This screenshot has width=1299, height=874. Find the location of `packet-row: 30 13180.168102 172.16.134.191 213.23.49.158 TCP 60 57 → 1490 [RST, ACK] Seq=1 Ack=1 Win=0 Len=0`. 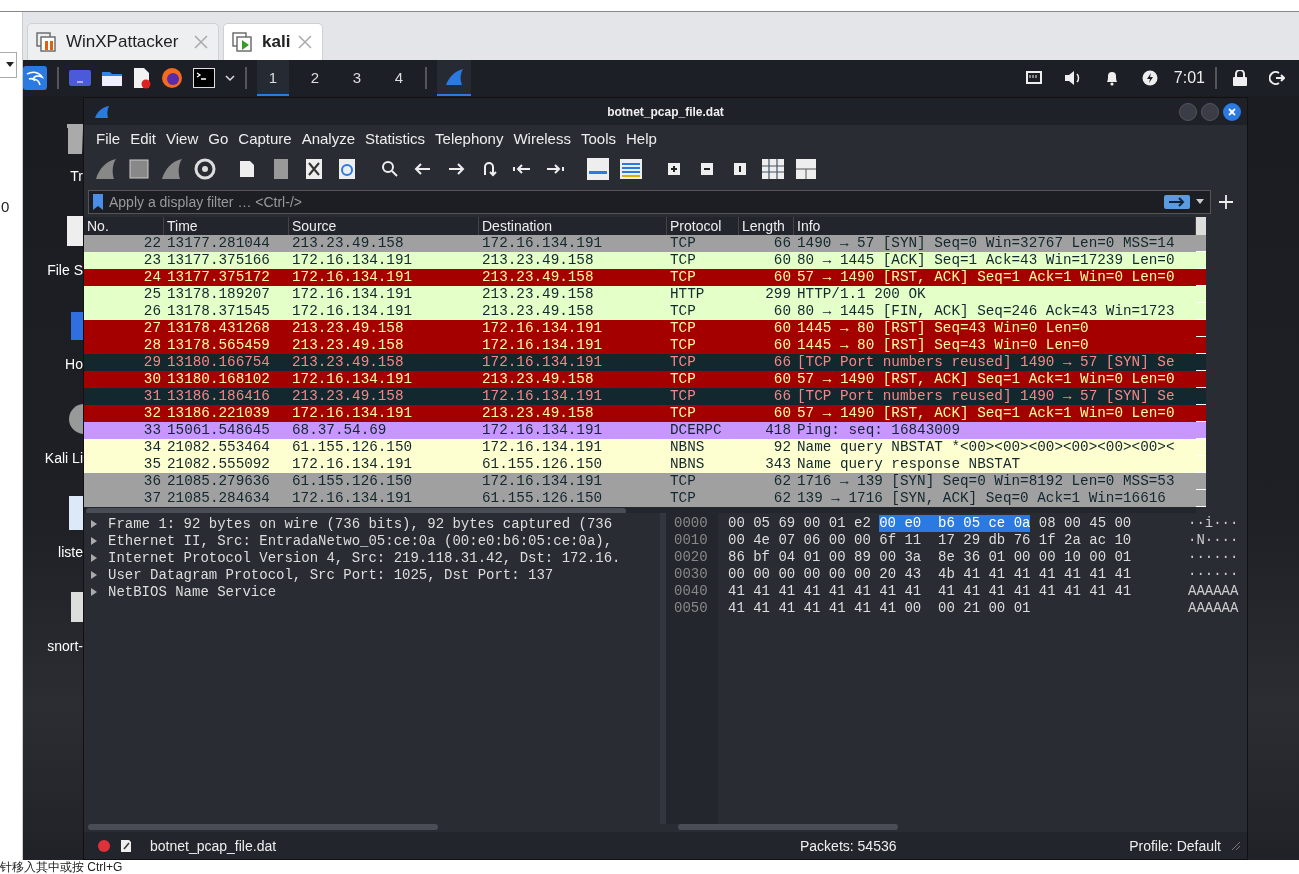

packet-row: 30 13180.168102 172.16.134.191 213.23.49.158 TCP 60 57 → 1490 [RST, ACK] Seq=1 Ack=1 Win=0 Len=0 is located at coordinates (640, 379).